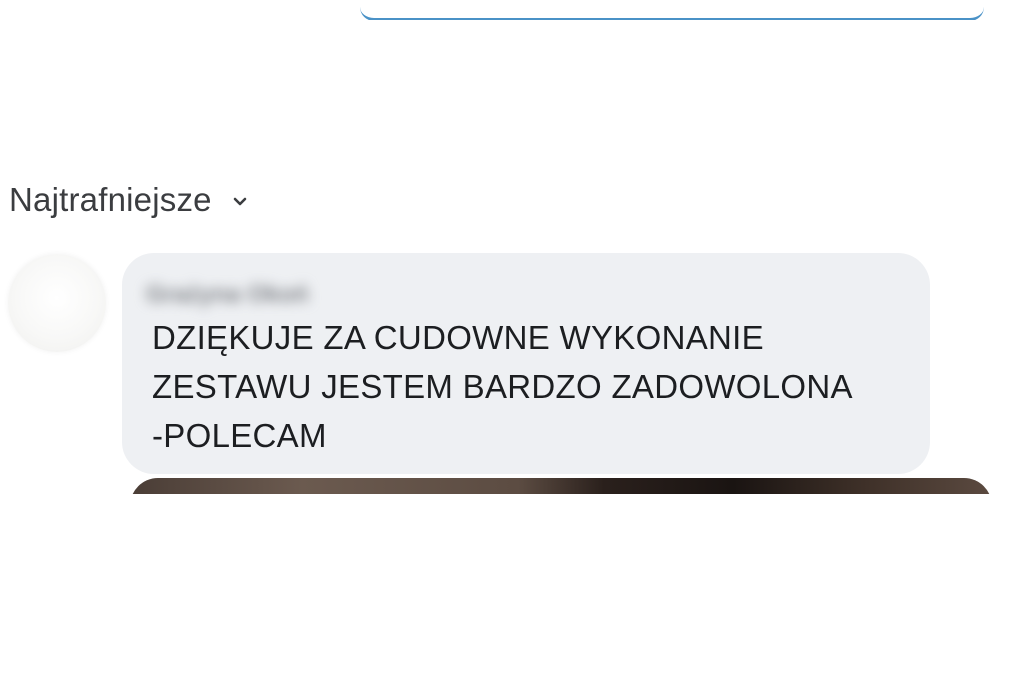 The image size is (1010, 674). Describe the element at coordinates (57, 303) in the screenshot. I see `avatar` at that location.